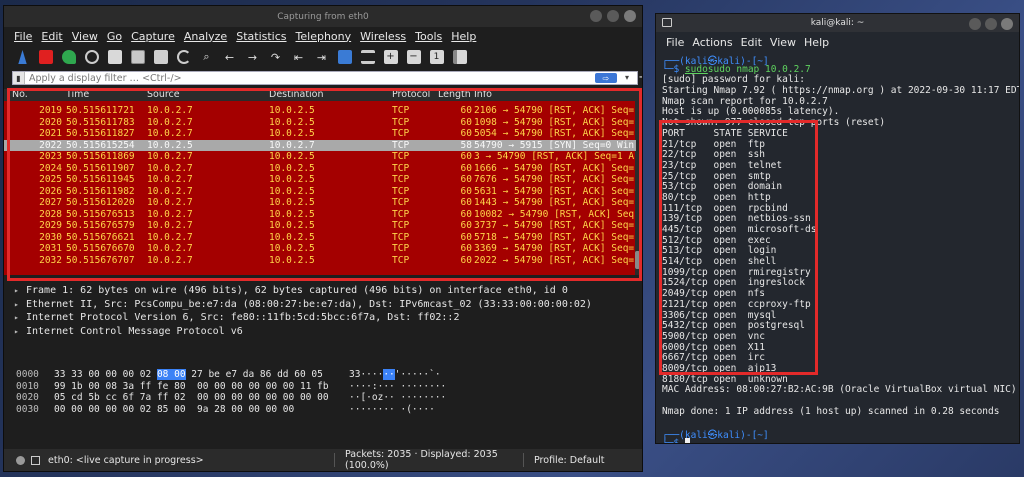  What do you see at coordinates (745, 101) in the screenshot?
I see `output-line: Nmap scan report for 10.0.2.7` at bounding box center [745, 101].